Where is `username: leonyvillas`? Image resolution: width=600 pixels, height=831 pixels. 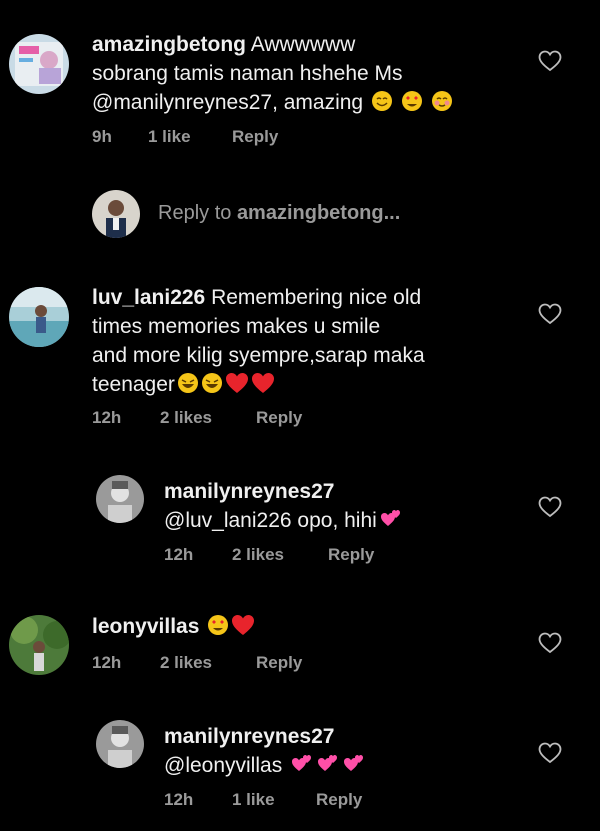 username: leonyvillas is located at coordinates (145, 626).